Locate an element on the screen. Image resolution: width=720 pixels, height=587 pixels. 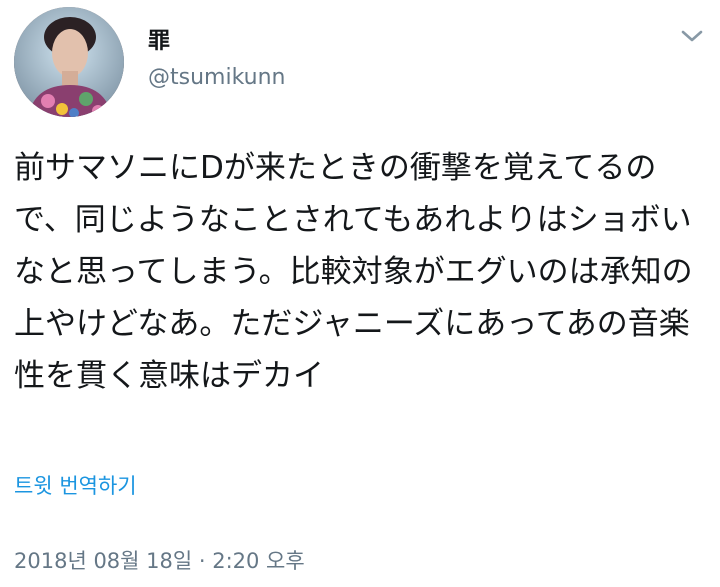
translate-tweet-link: 트윗 번역하기 is located at coordinates (75, 486).